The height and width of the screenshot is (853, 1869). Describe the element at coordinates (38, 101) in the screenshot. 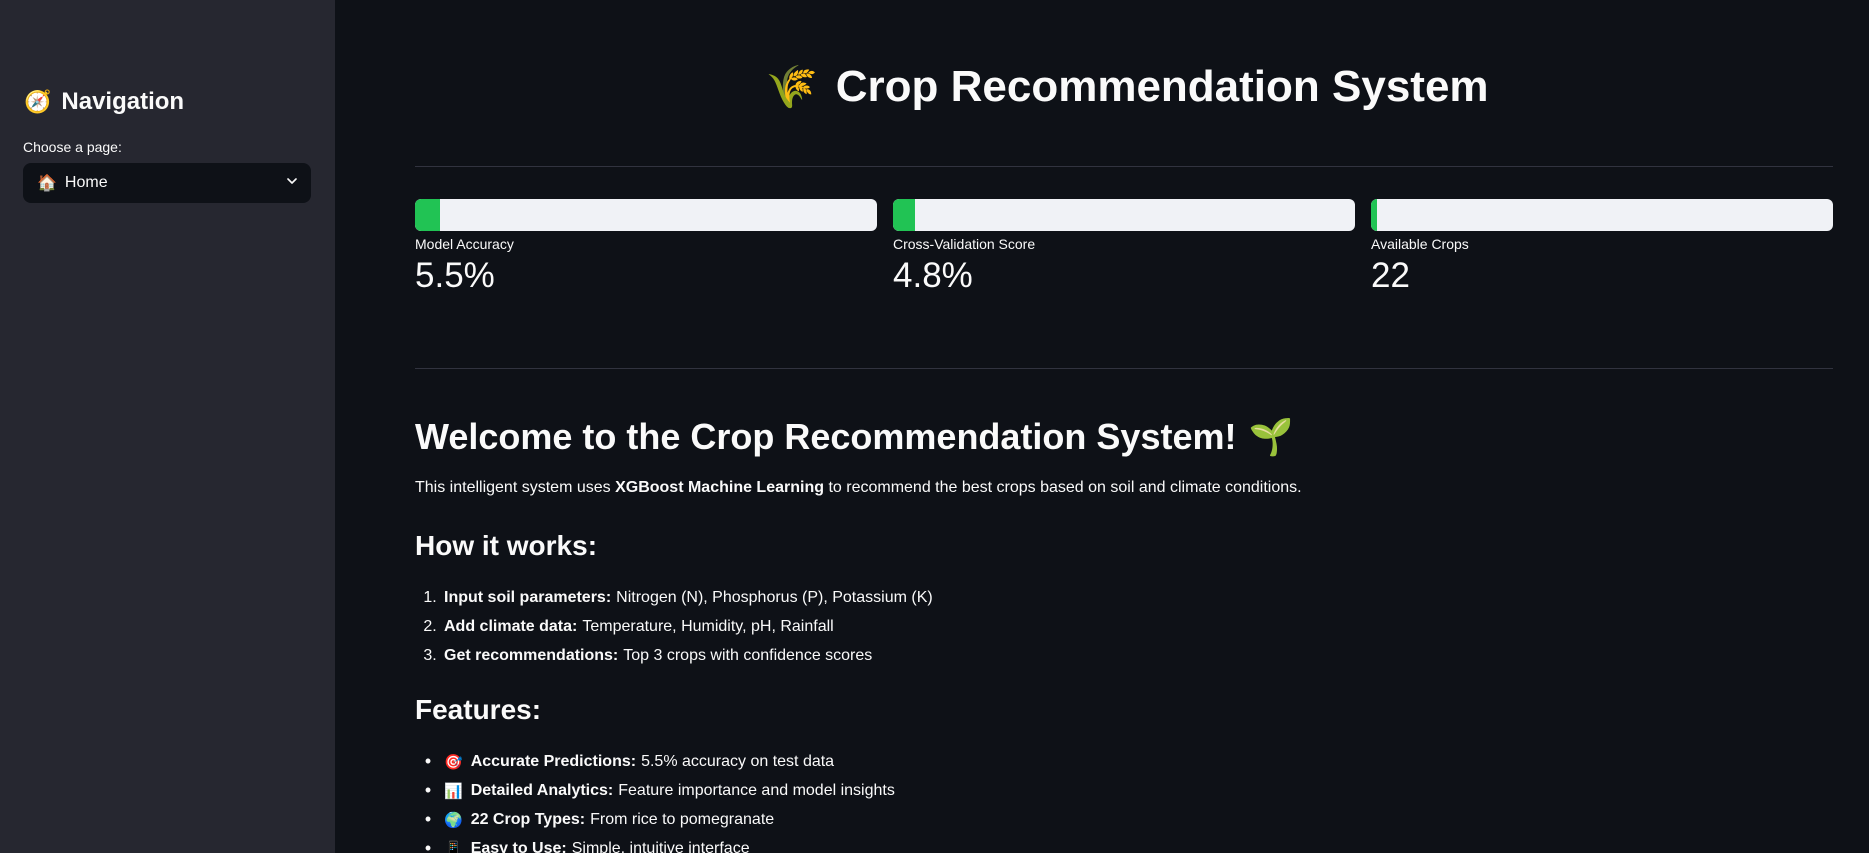

I see `compass-icon: 🧭` at that location.